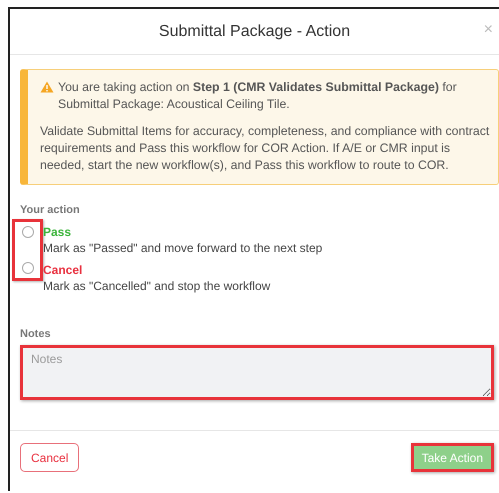  I want to click on notes-label: Notes, so click(36, 334).